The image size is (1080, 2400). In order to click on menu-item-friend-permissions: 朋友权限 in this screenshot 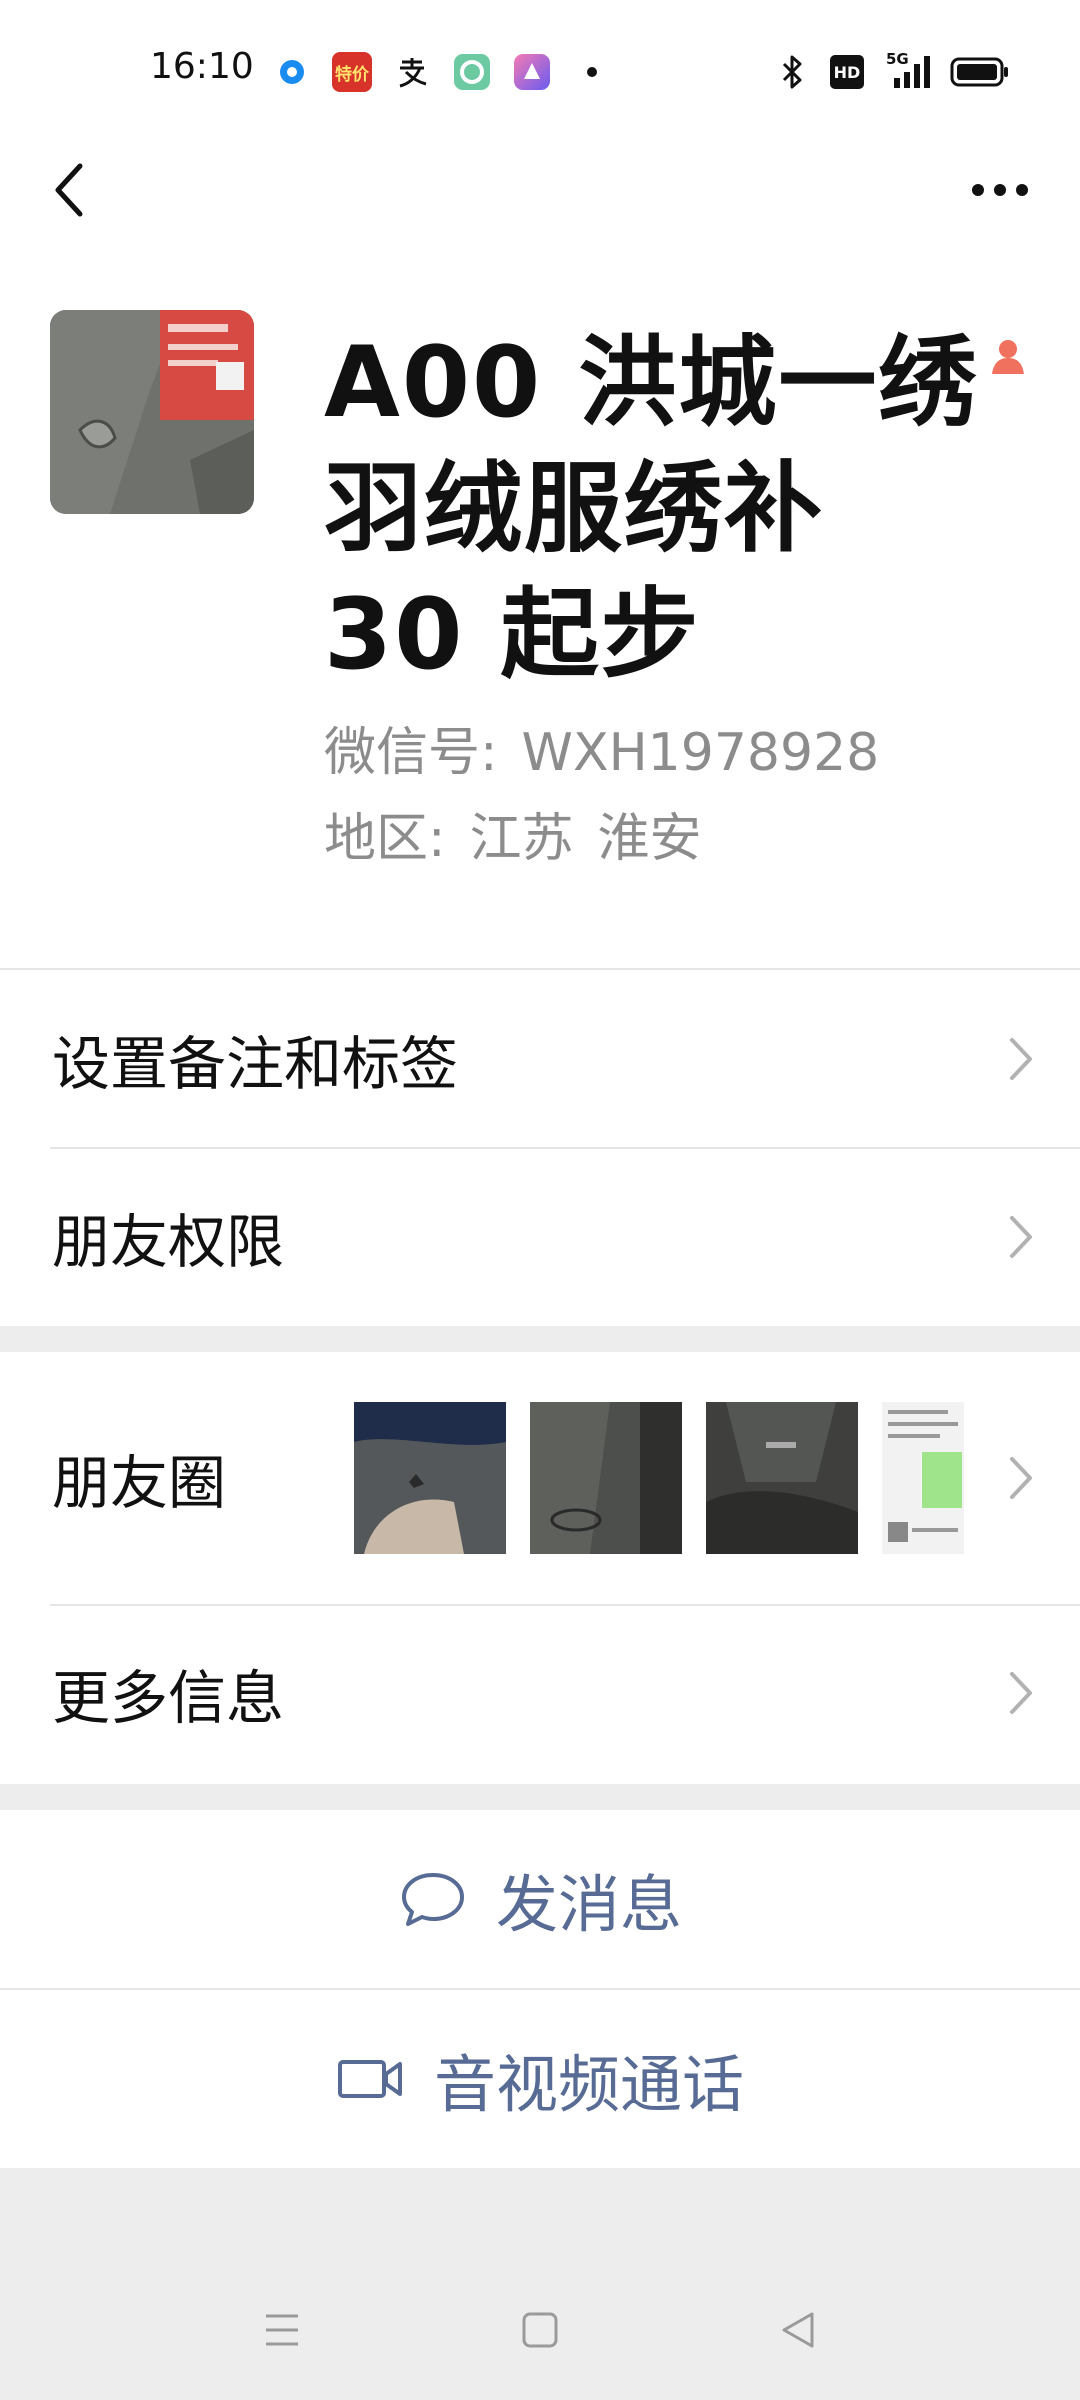, I will do `click(540, 1237)`.